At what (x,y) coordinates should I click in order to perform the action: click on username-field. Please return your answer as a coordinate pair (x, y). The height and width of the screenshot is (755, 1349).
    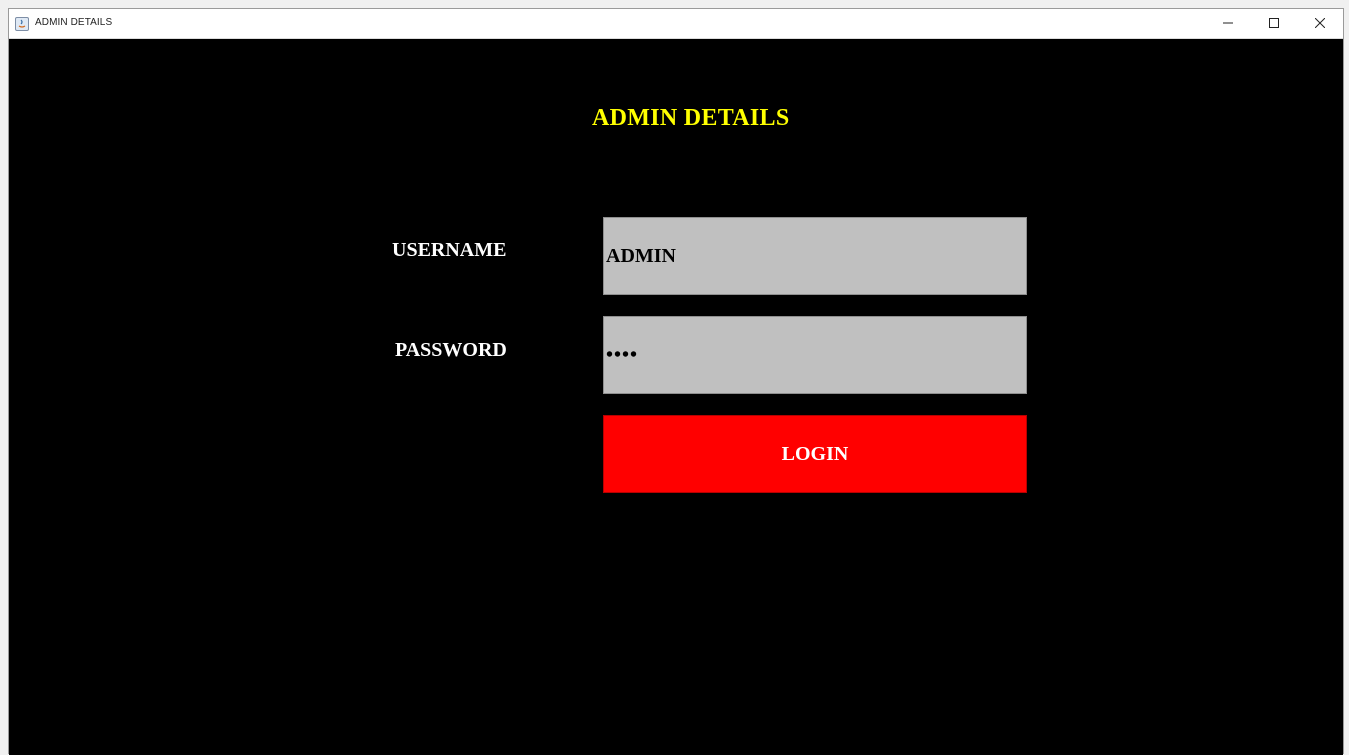
    Looking at the image, I should click on (815, 256).